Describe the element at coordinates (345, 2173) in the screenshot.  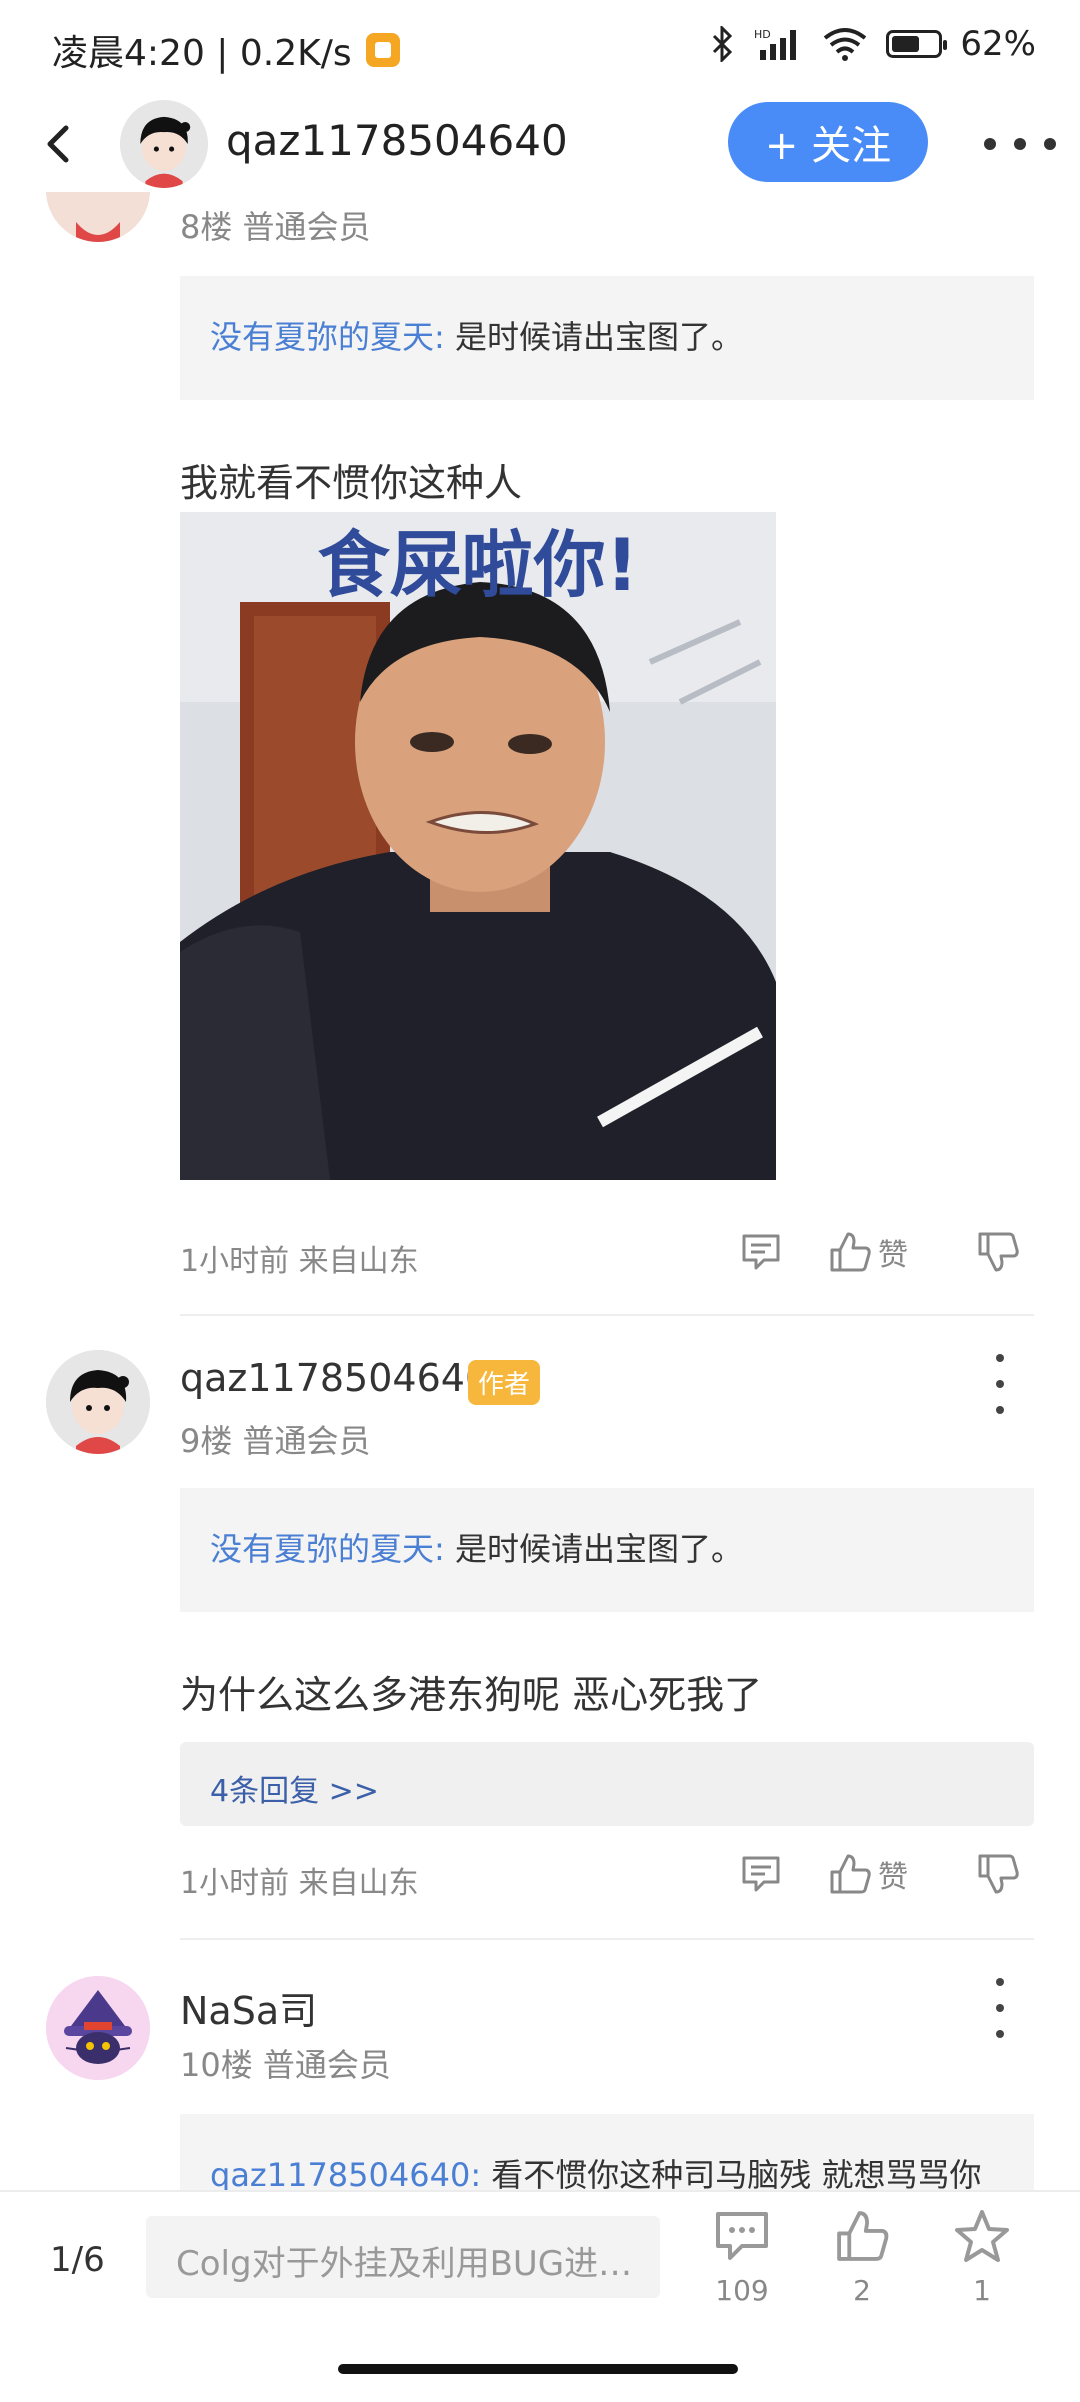
I see `quoted-user-link: qaz1178504640:` at that location.